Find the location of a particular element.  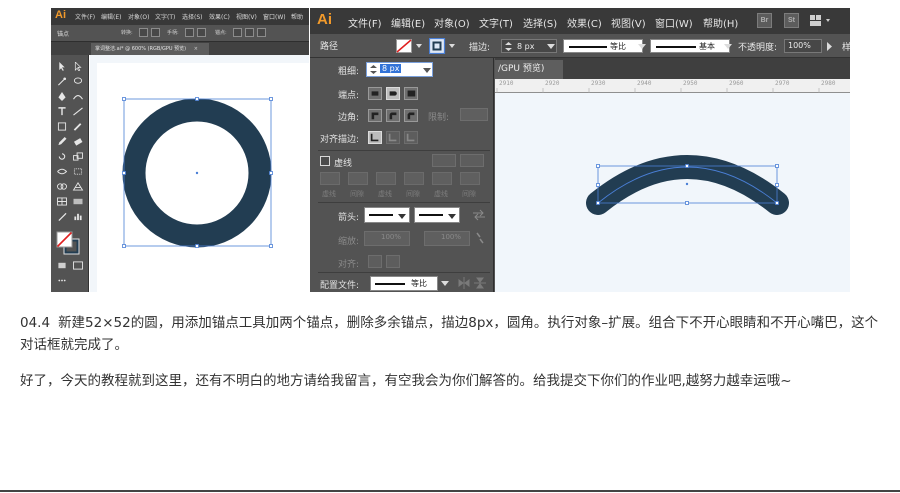

eraser-tool-icon is located at coordinates (78, 141).